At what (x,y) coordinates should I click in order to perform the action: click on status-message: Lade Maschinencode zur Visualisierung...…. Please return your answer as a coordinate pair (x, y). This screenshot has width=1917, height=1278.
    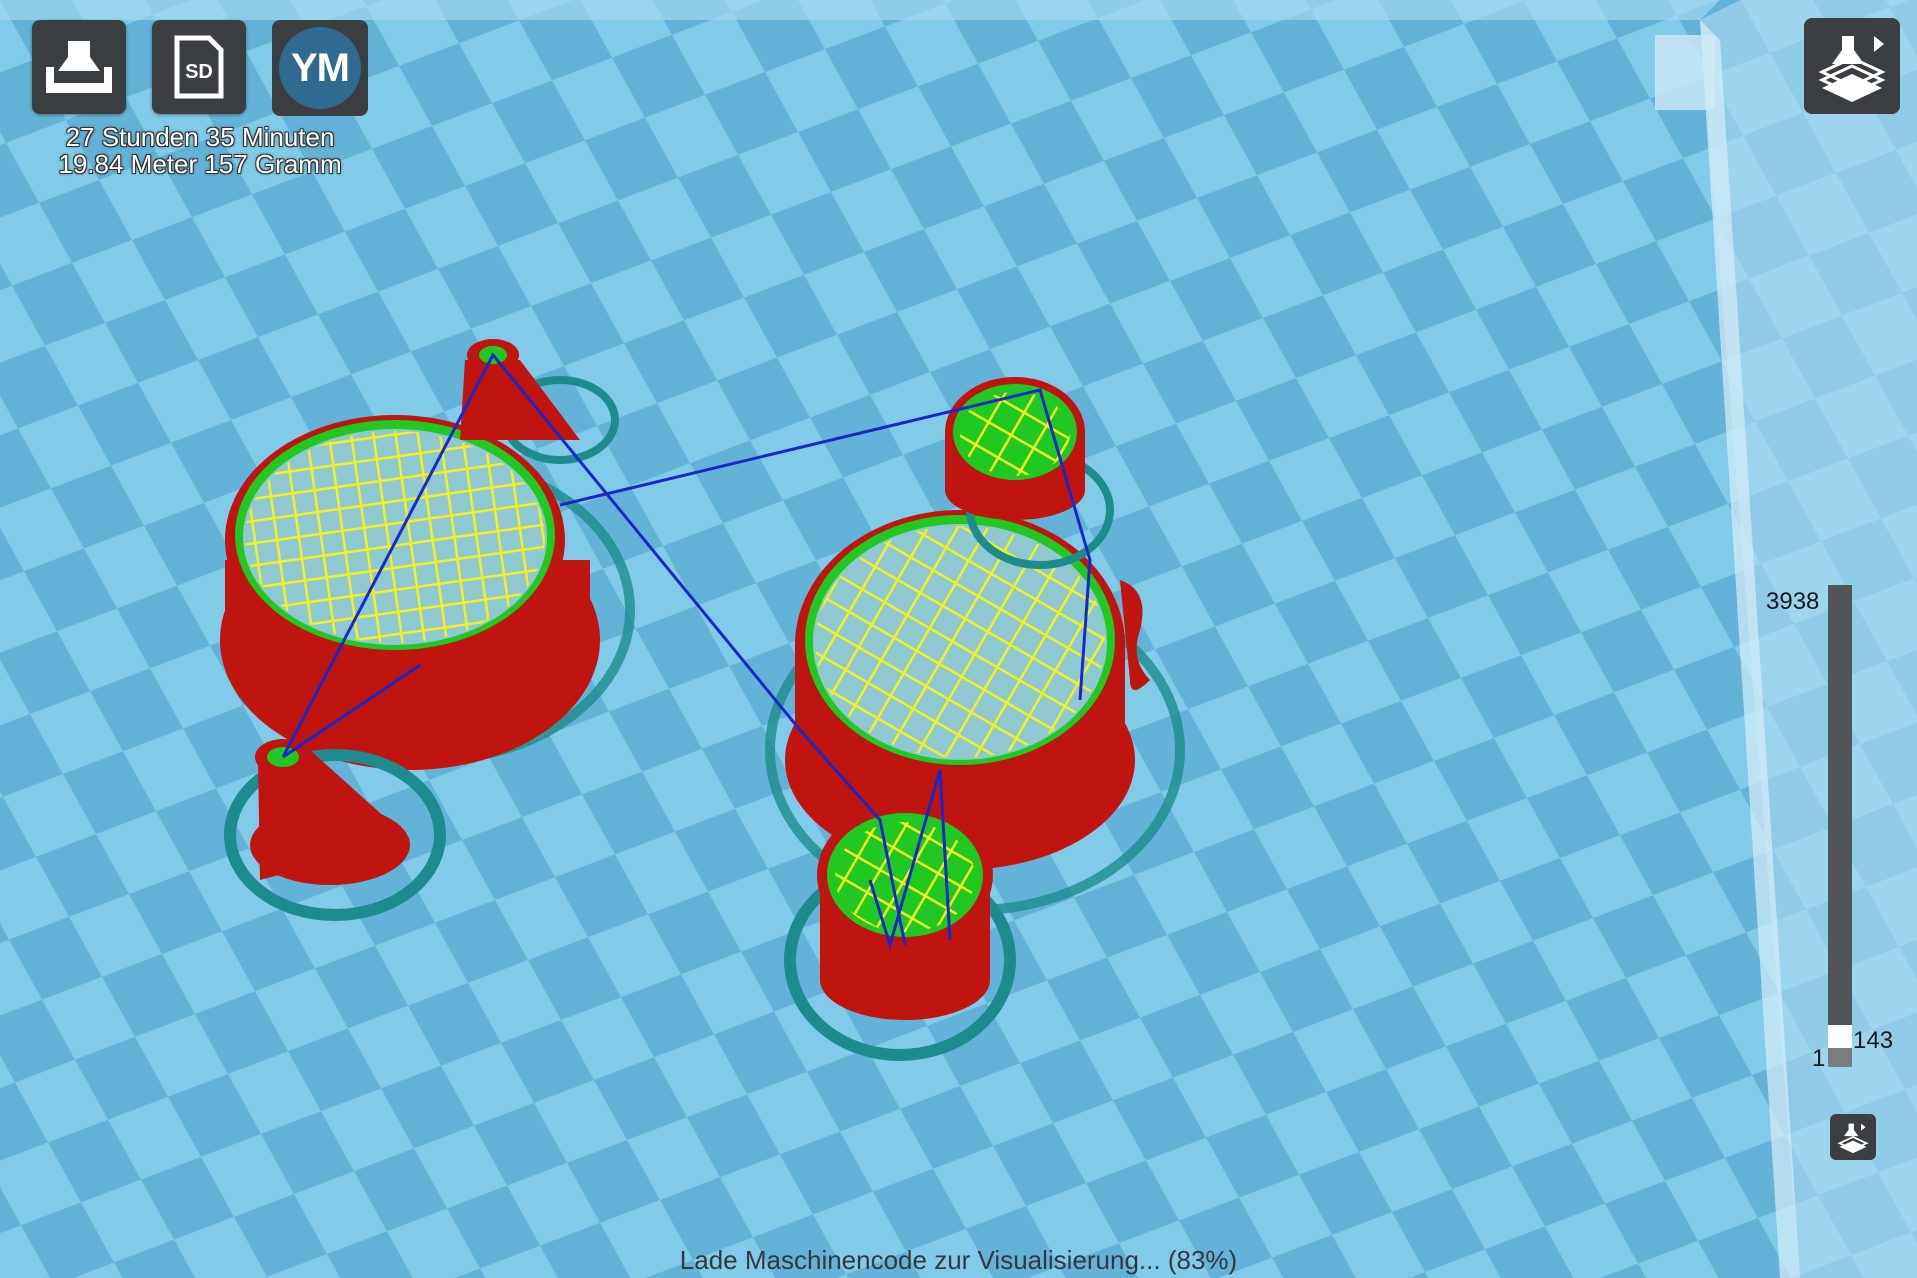
    Looking at the image, I should click on (958, 1260).